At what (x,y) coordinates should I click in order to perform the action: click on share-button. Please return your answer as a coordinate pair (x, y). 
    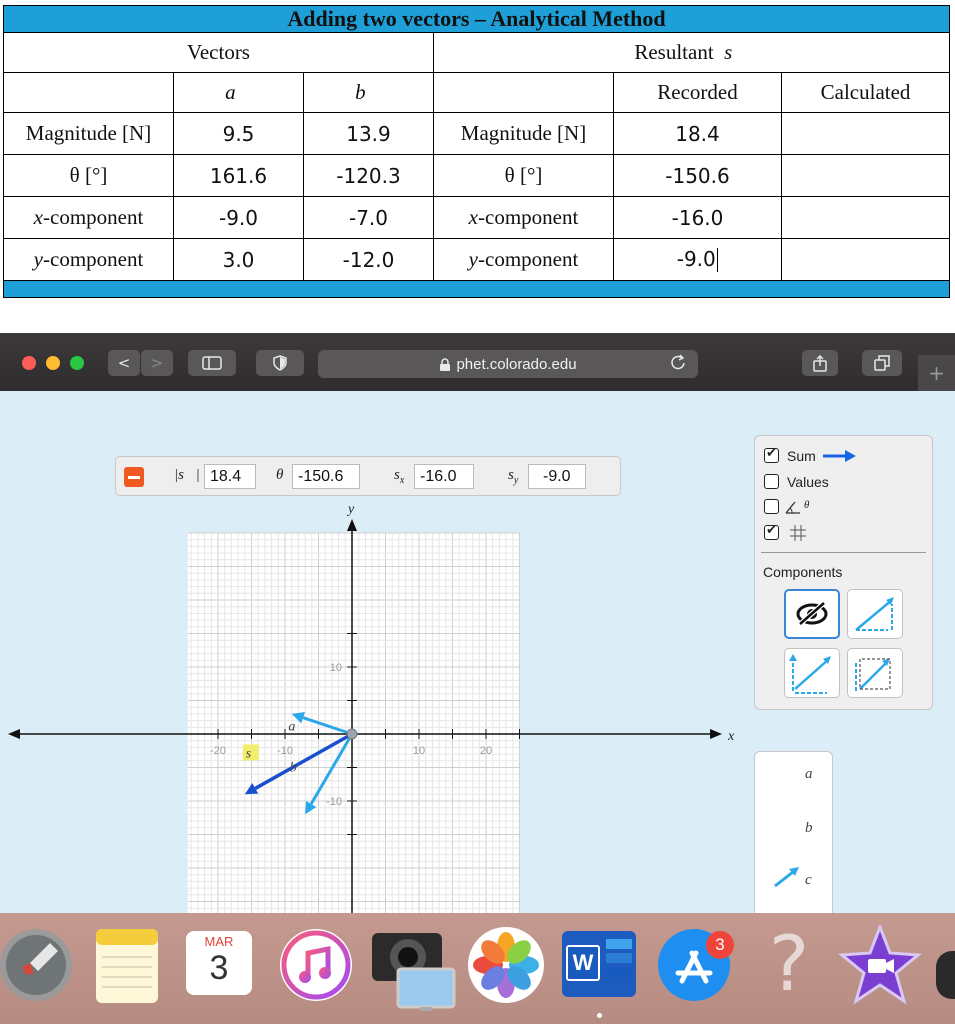
    Looking at the image, I should click on (820, 363).